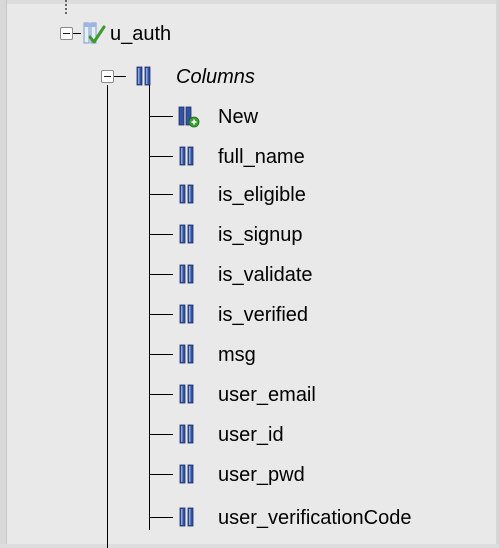 The height and width of the screenshot is (548, 499). What do you see at coordinates (314, 518) in the screenshot?
I see `column-label: user_verificationCode` at bounding box center [314, 518].